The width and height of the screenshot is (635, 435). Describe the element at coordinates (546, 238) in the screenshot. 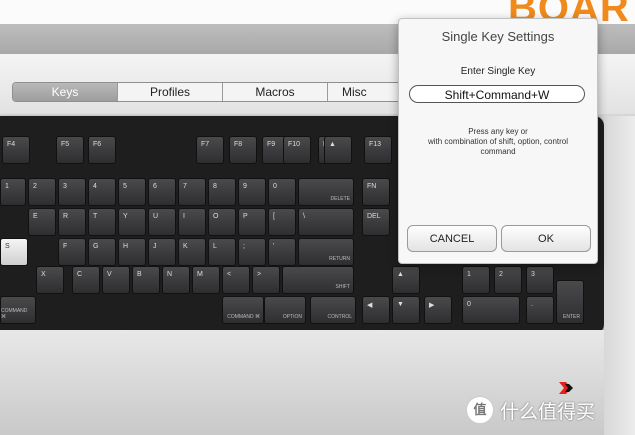

I see `ok-button: OK` at that location.